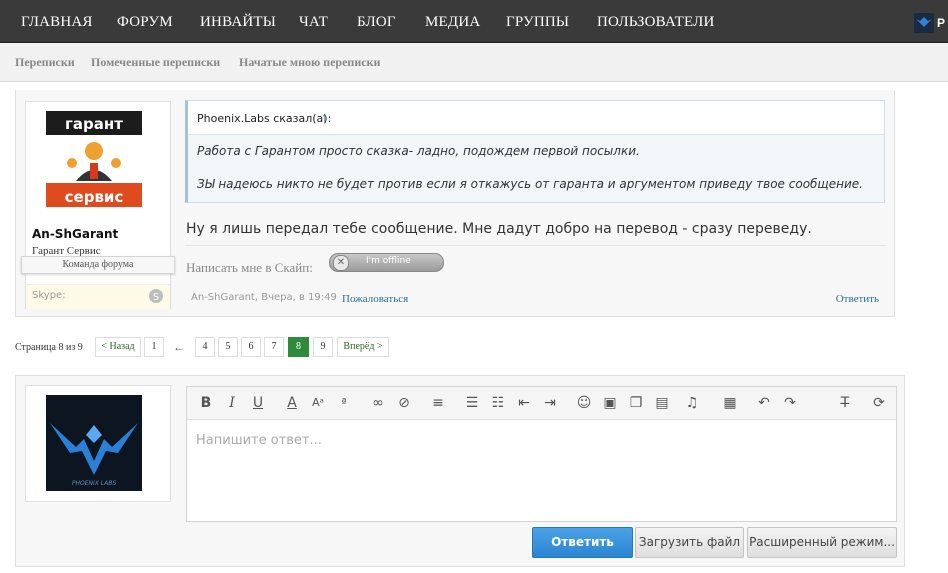  Describe the element at coordinates (845, 403) in the screenshot. I see `remove-format-icon: T̶` at that location.